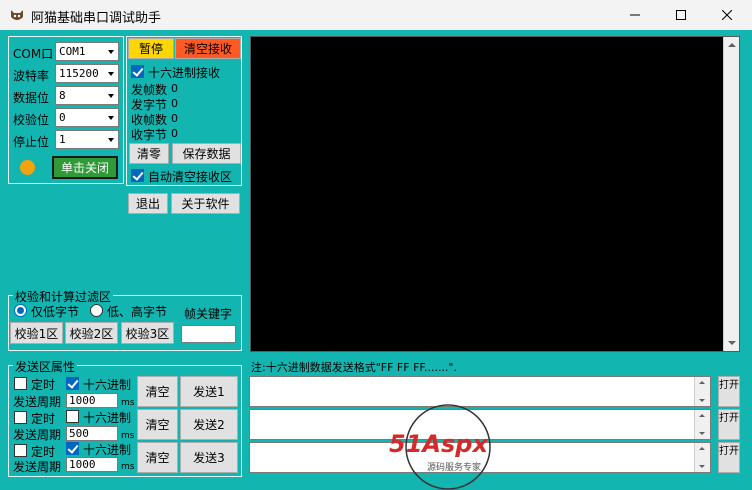 The image size is (752, 490). What do you see at coordinates (55, 312) in the screenshot?
I see `low-byte-label: 仅低字节` at bounding box center [55, 312].